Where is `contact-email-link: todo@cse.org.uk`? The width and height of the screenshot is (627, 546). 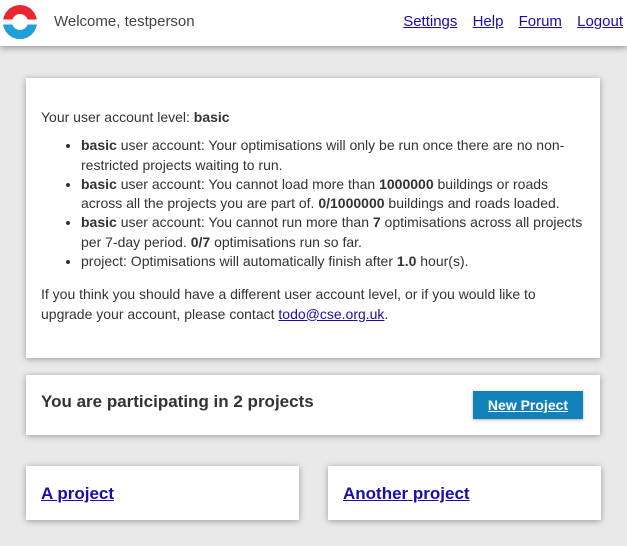
contact-email-link: todo@cse.org.uk is located at coordinates (331, 314).